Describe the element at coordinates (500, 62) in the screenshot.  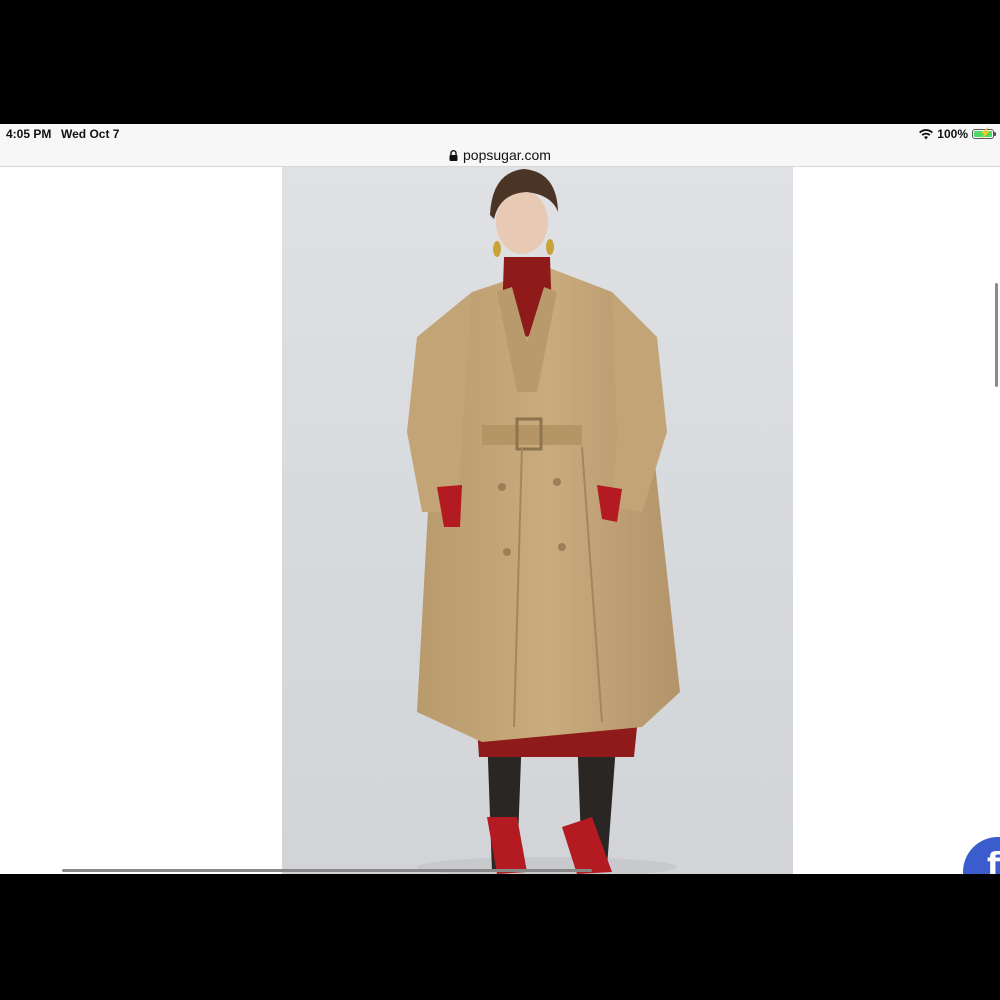
I see `letterbox-top` at that location.